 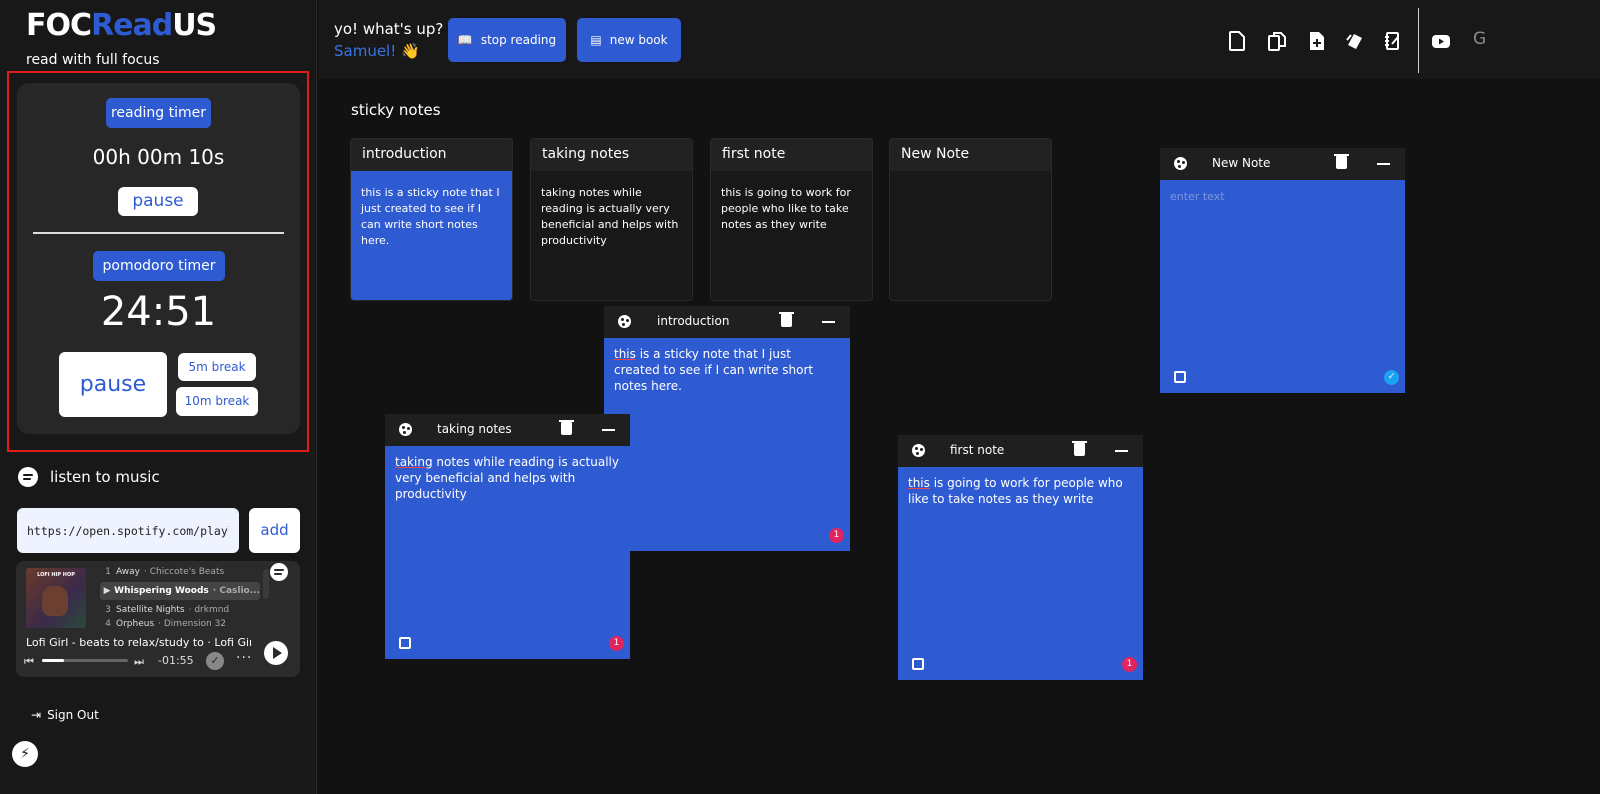 I want to click on note-window-title: introduction, so click(x=693, y=321).